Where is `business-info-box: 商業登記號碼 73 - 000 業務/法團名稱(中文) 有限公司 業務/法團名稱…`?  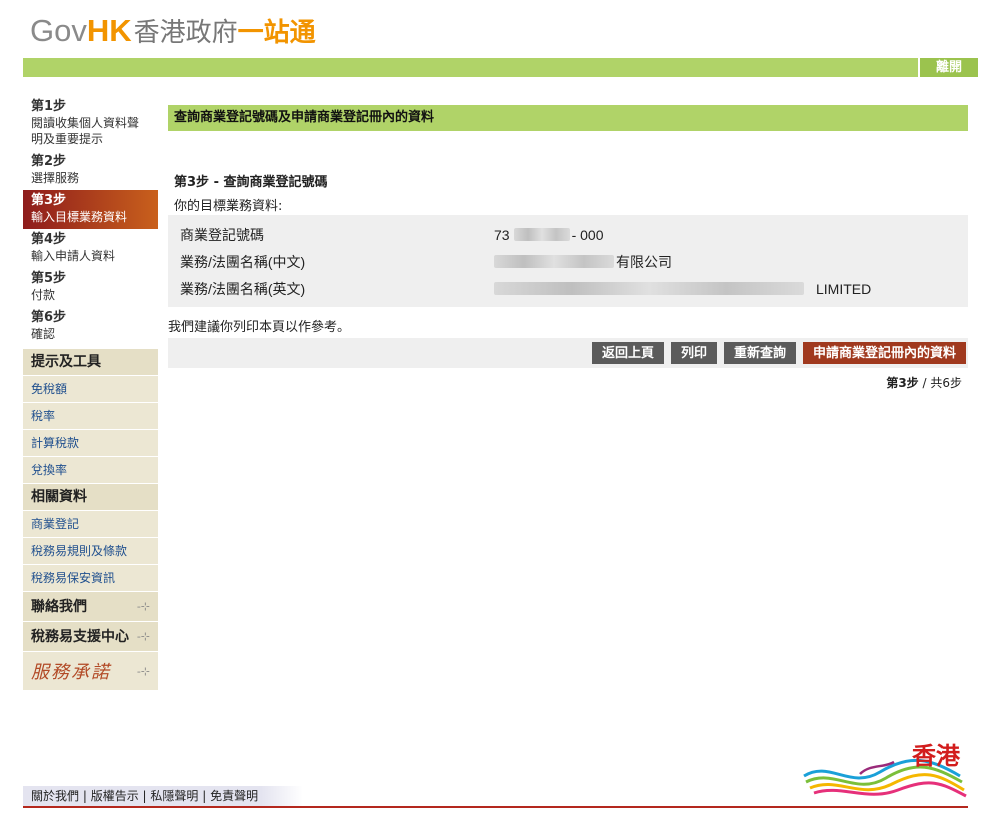
business-info-box: 商業登記號碼 73 - 000 業務/法團名稱(中文) 有限公司 業務/法團名稱… is located at coordinates (568, 261).